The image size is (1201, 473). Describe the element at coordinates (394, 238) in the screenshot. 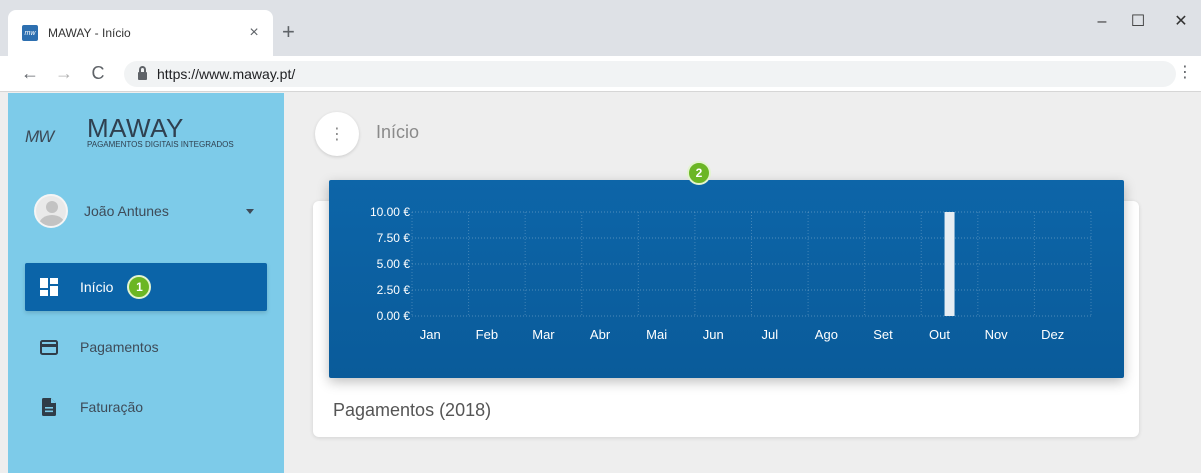

I see `y-tick-label: 7.50 €` at that location.